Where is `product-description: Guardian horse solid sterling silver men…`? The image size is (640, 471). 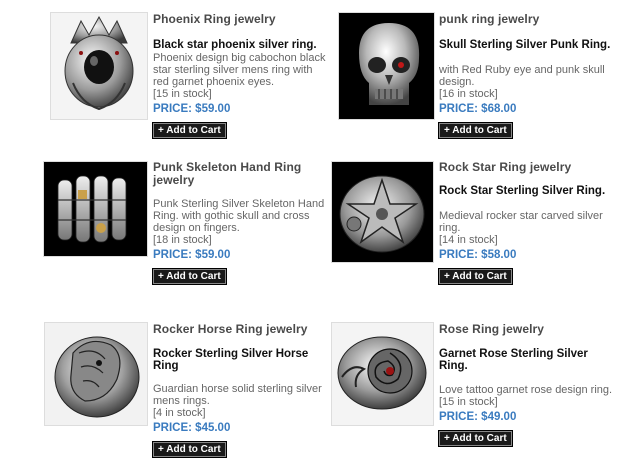 product-description: Guardian horse solid sterling silver men… is located at coordinates (237, 395).